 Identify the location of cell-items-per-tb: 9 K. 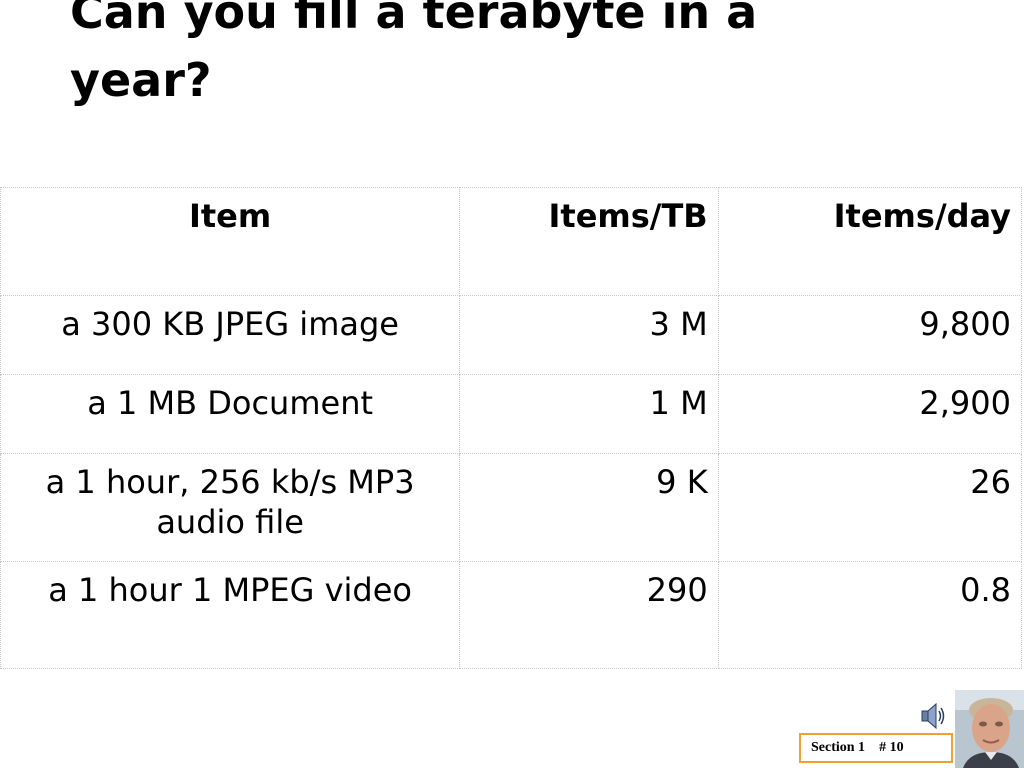
(589, 507).